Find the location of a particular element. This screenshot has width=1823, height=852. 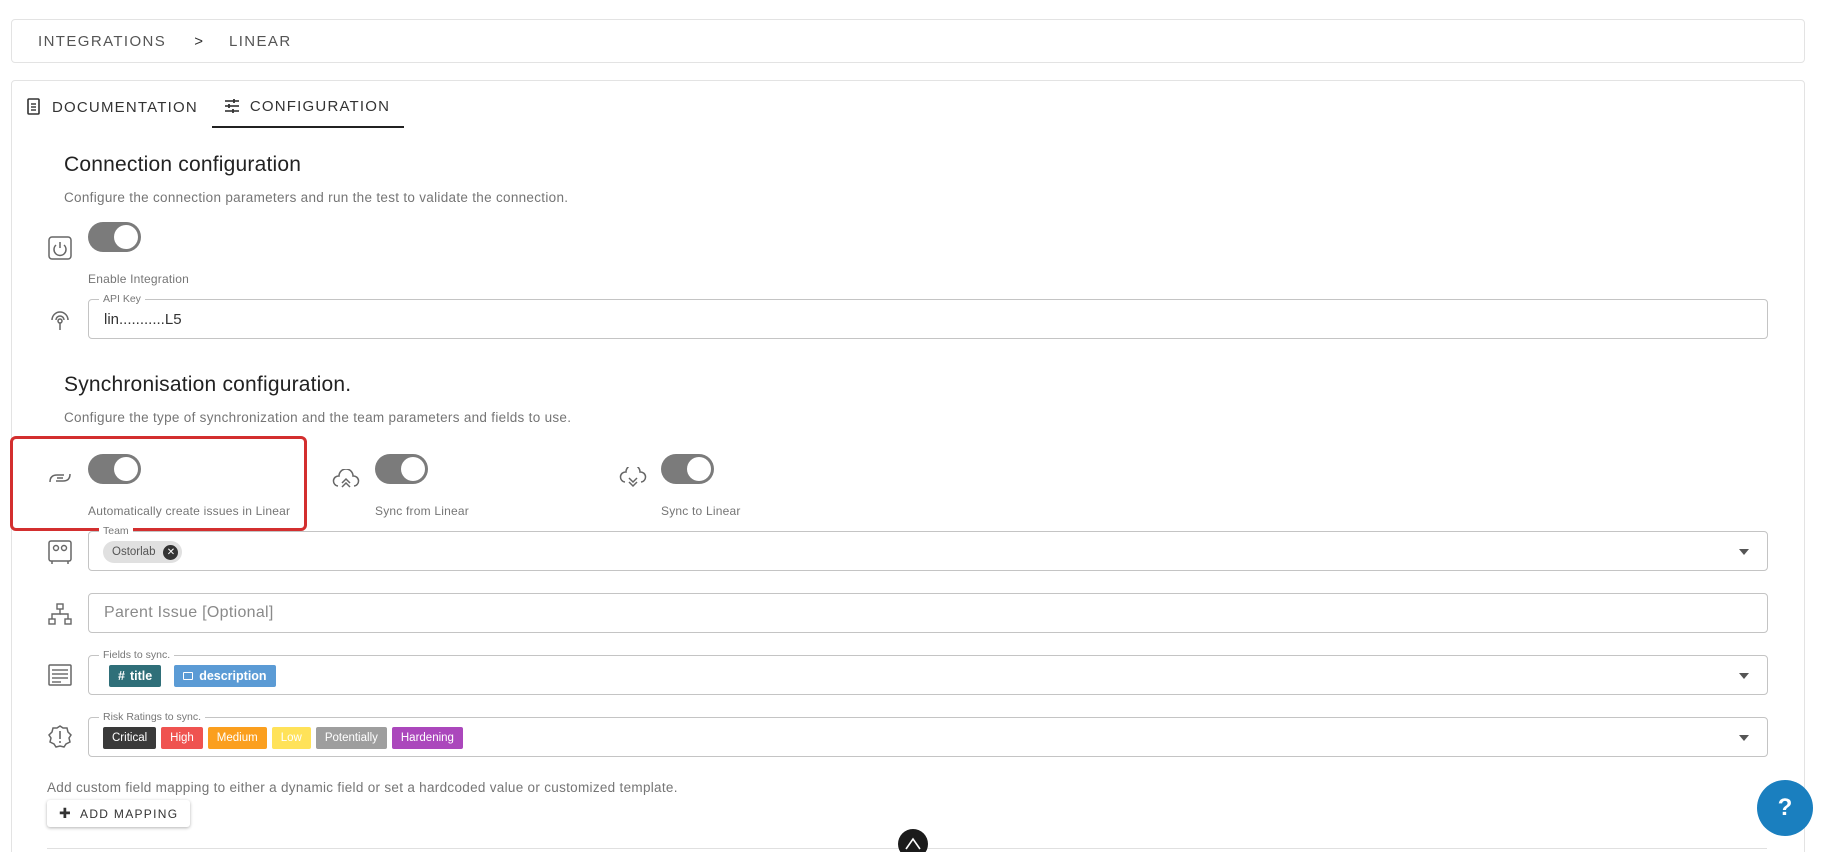

api-key-value: lin...........L5 is located at coordinates (143, 319).